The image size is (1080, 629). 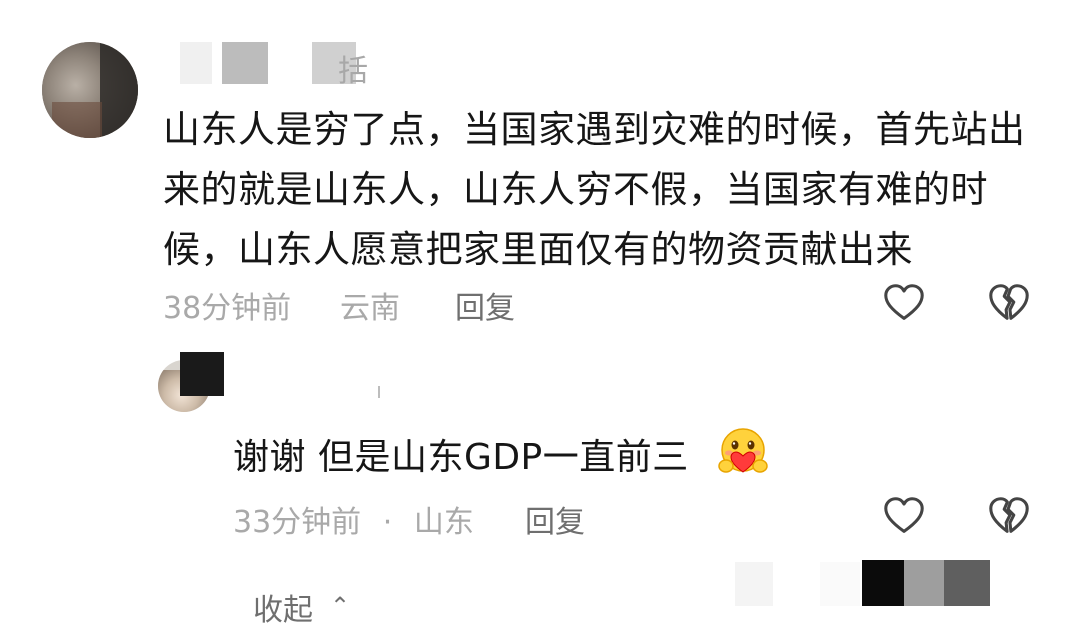 I want to click on chevron-up-icon: ⌃, so click(x=340, y=606).